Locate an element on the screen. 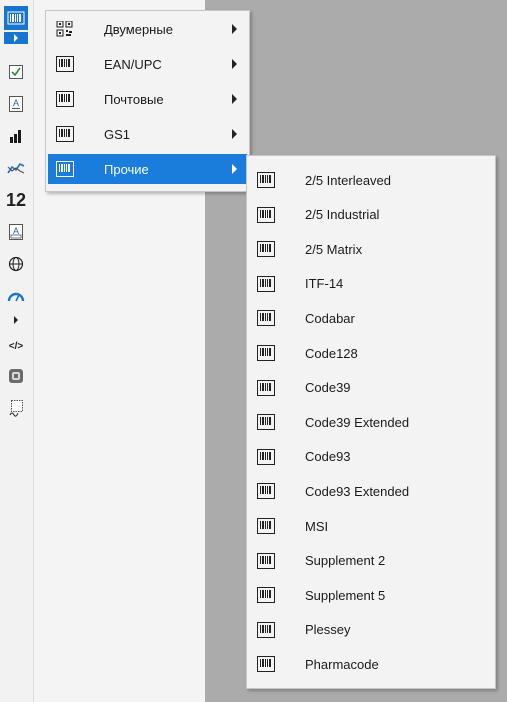 The image size is (507, 702). submenu-item-label: Supplement 2 is located at coordinates (345, 561).